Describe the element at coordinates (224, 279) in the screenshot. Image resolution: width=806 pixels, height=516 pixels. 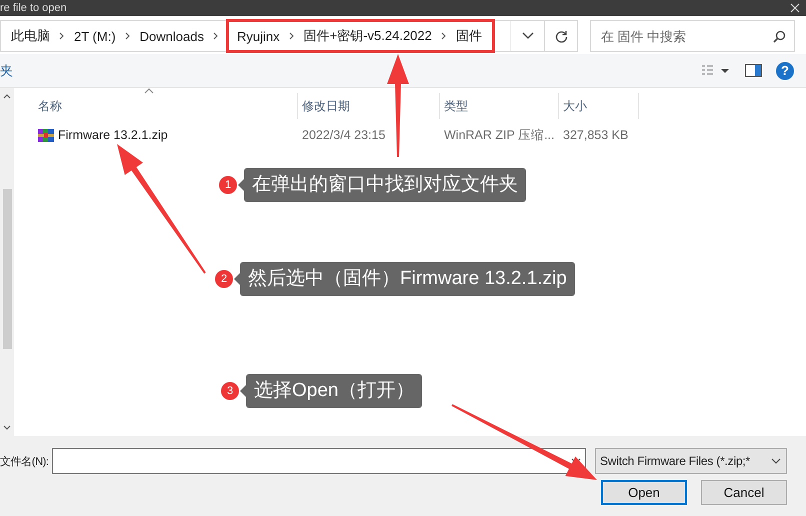
I see `step-number: 2` at that location.